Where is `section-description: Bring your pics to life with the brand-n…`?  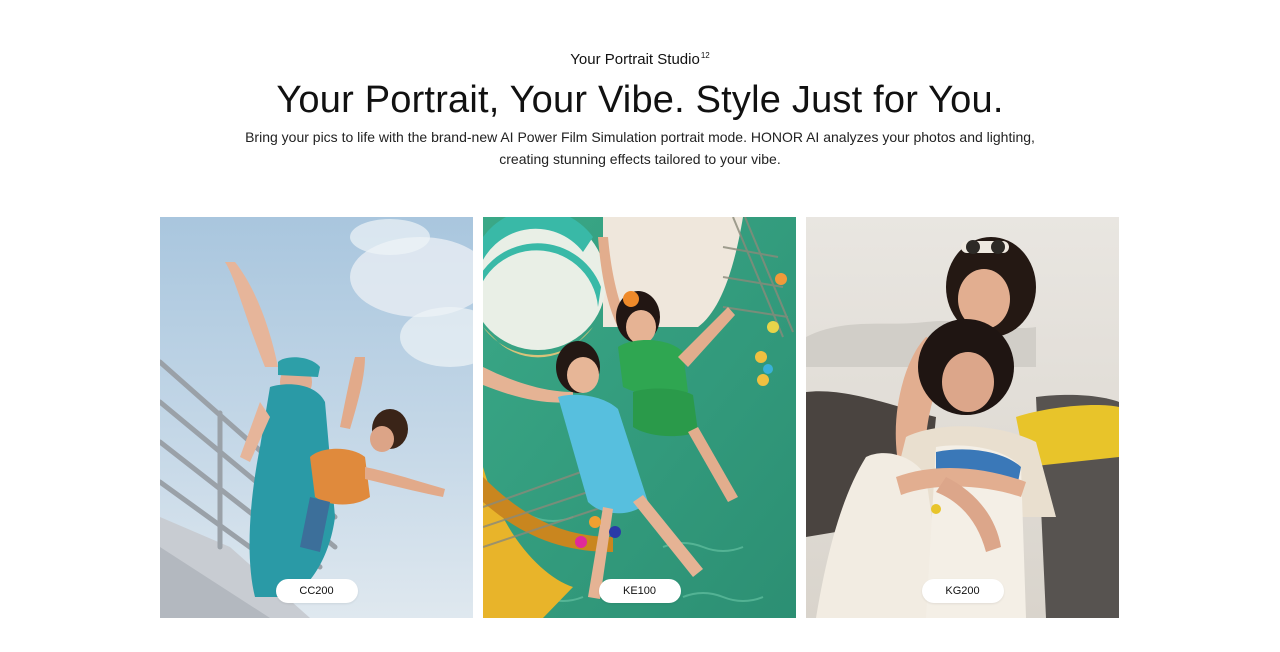 section-description: Bring your pics to life with the brand-n… is located at coordinates (640, 148).